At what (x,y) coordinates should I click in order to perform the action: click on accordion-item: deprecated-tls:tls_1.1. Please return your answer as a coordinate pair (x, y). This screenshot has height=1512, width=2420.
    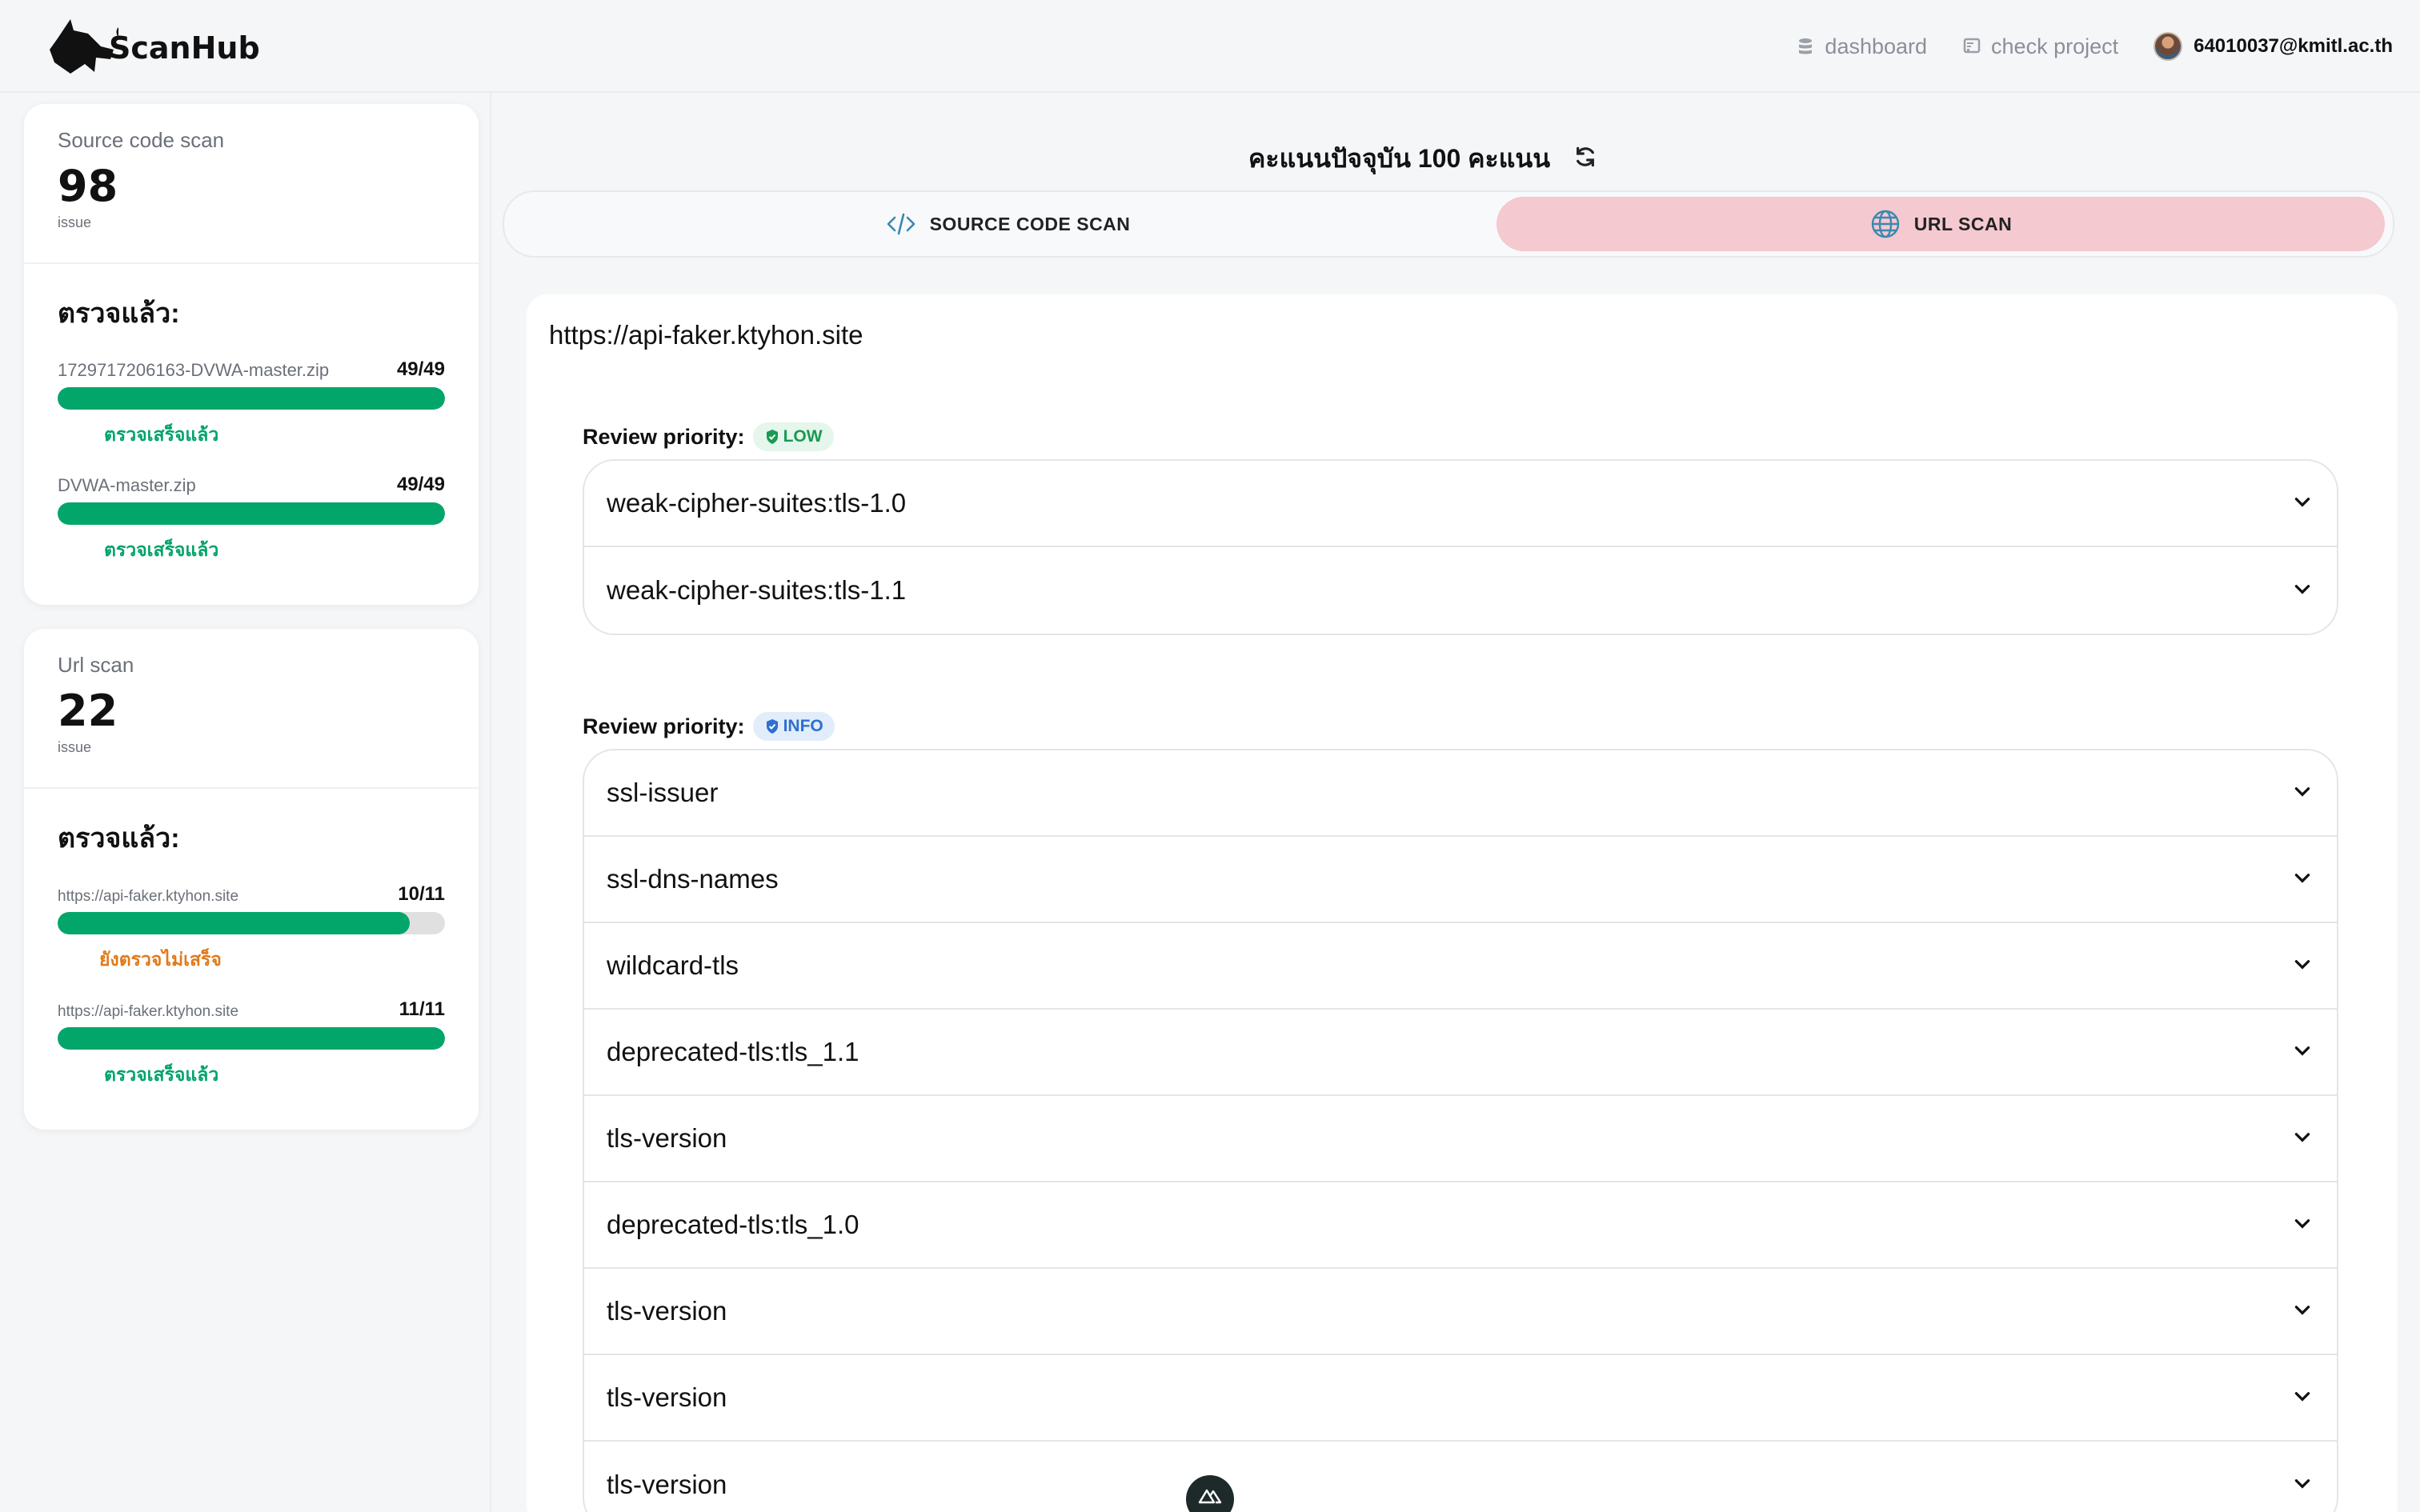
    Looking at the image, I should click on (1460, 1053).